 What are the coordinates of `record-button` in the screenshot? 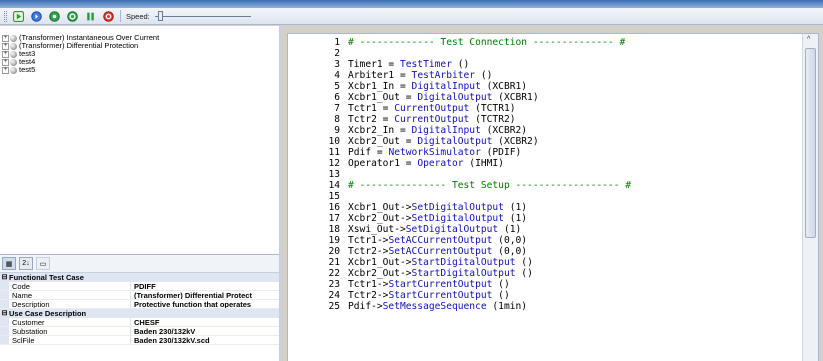 It's located at (54, 16).